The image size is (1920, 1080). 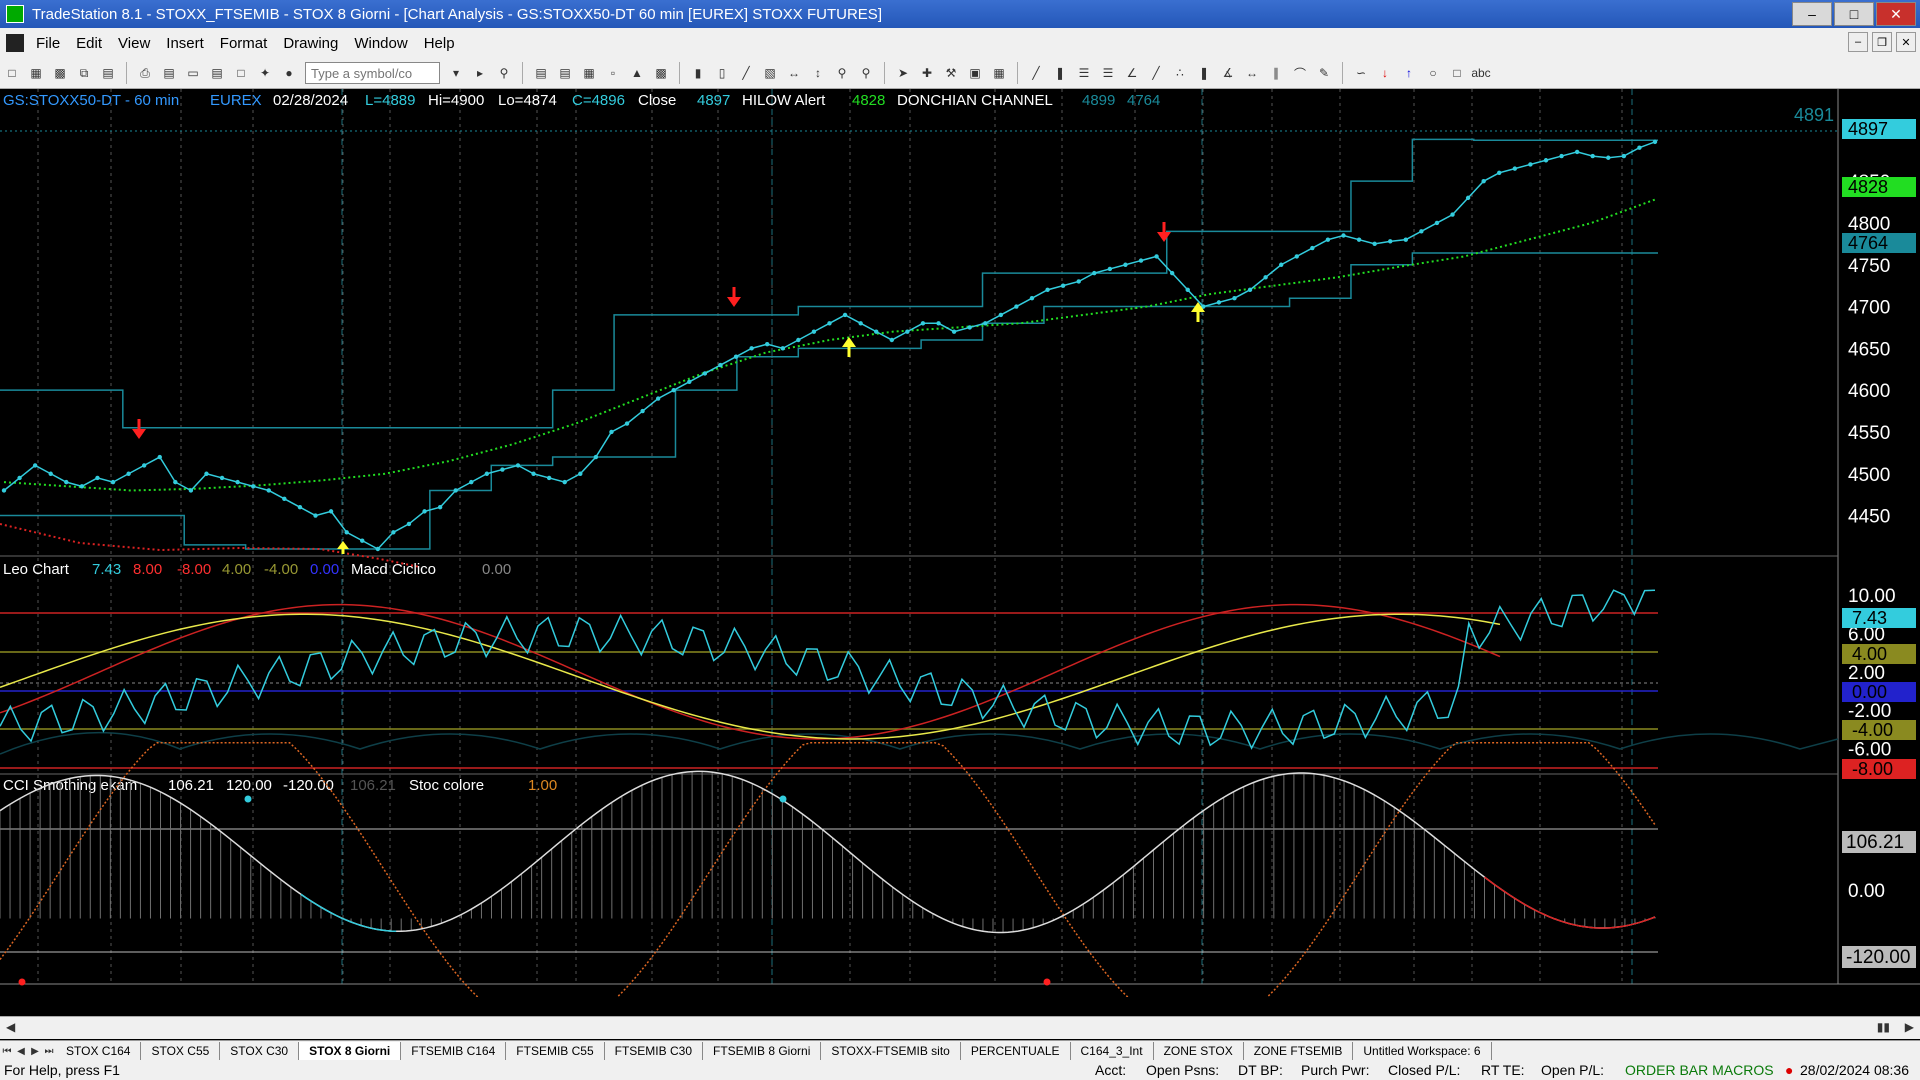 What do you see at coordinates (1882, 42) in the screenshot?
I see `mdi-restore-button: ❐` at bounding box center [1882, 42].